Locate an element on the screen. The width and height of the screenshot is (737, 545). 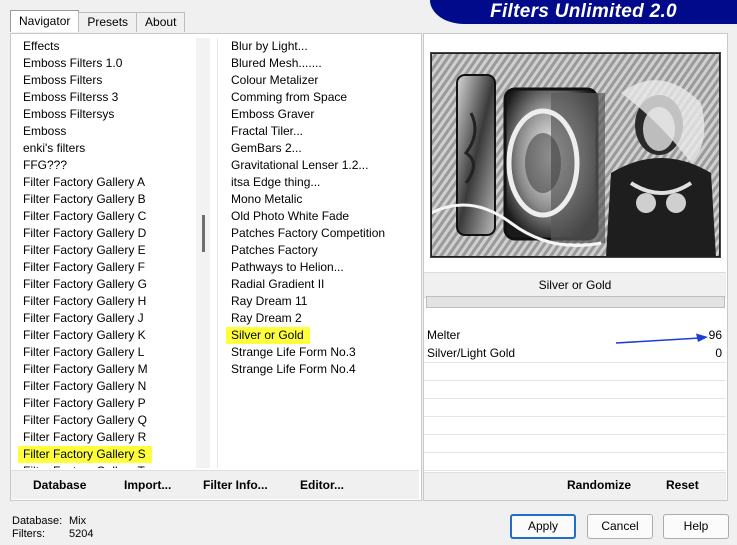
cancel-button: Cancel is located at coordinates (620, 526).